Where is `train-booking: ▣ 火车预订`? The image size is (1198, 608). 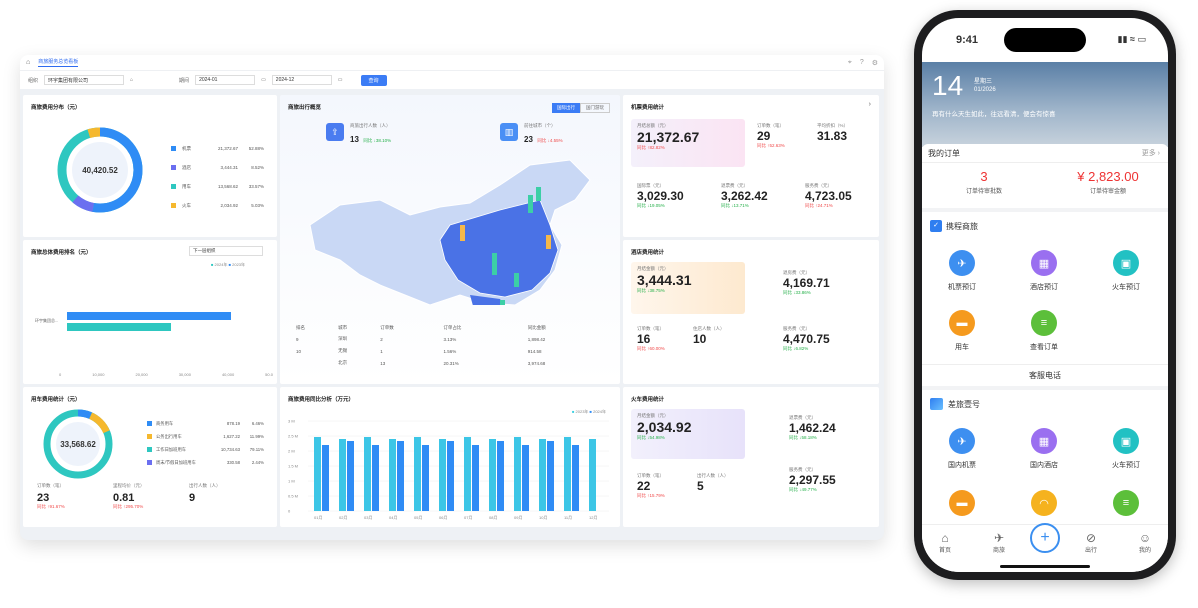 train-booking: ▣ 火车预订 is located at coordinates (1126, 271).